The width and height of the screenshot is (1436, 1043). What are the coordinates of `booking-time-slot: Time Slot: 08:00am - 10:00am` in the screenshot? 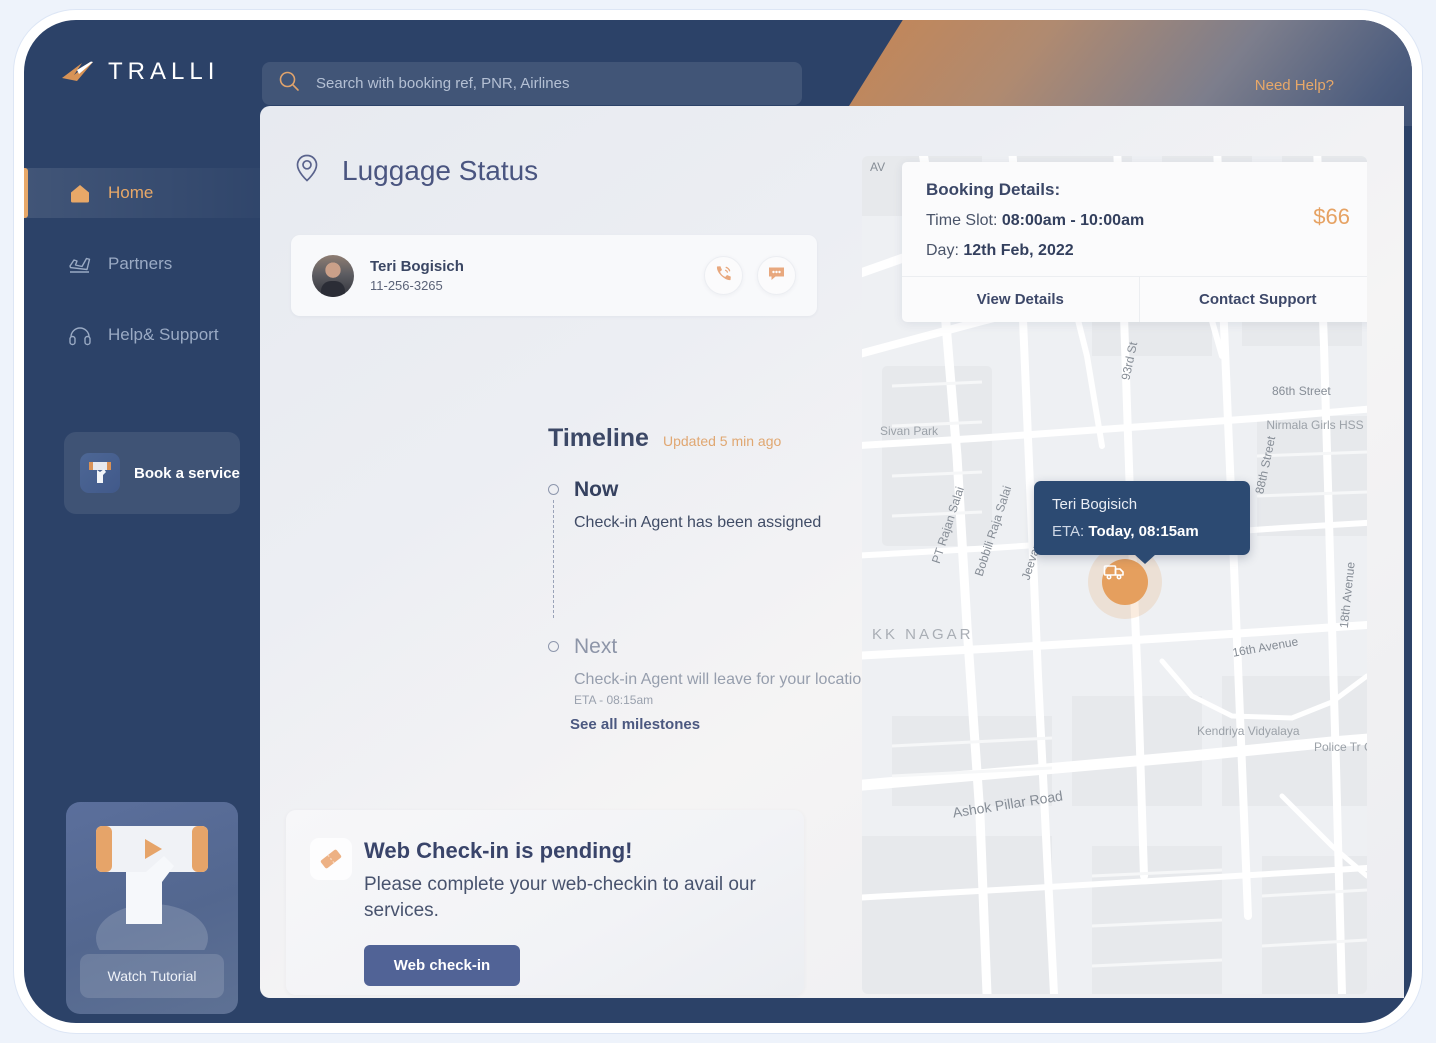 It's located at (1139, 221).